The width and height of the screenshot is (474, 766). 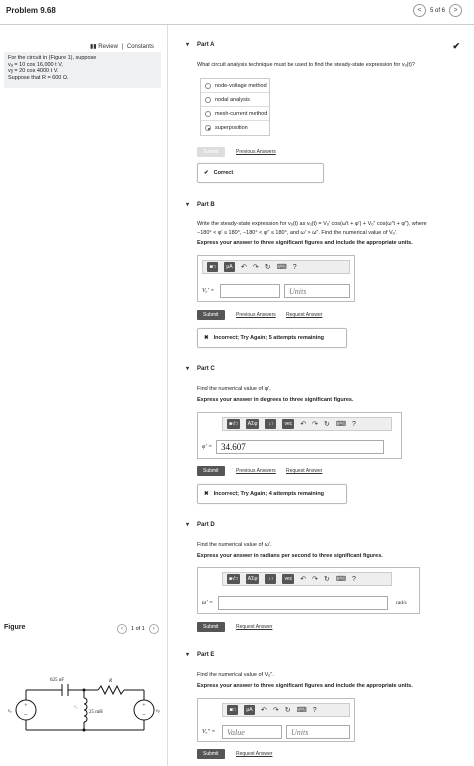 I want to click on constants-link: Constants, so click(x=140, y=47).